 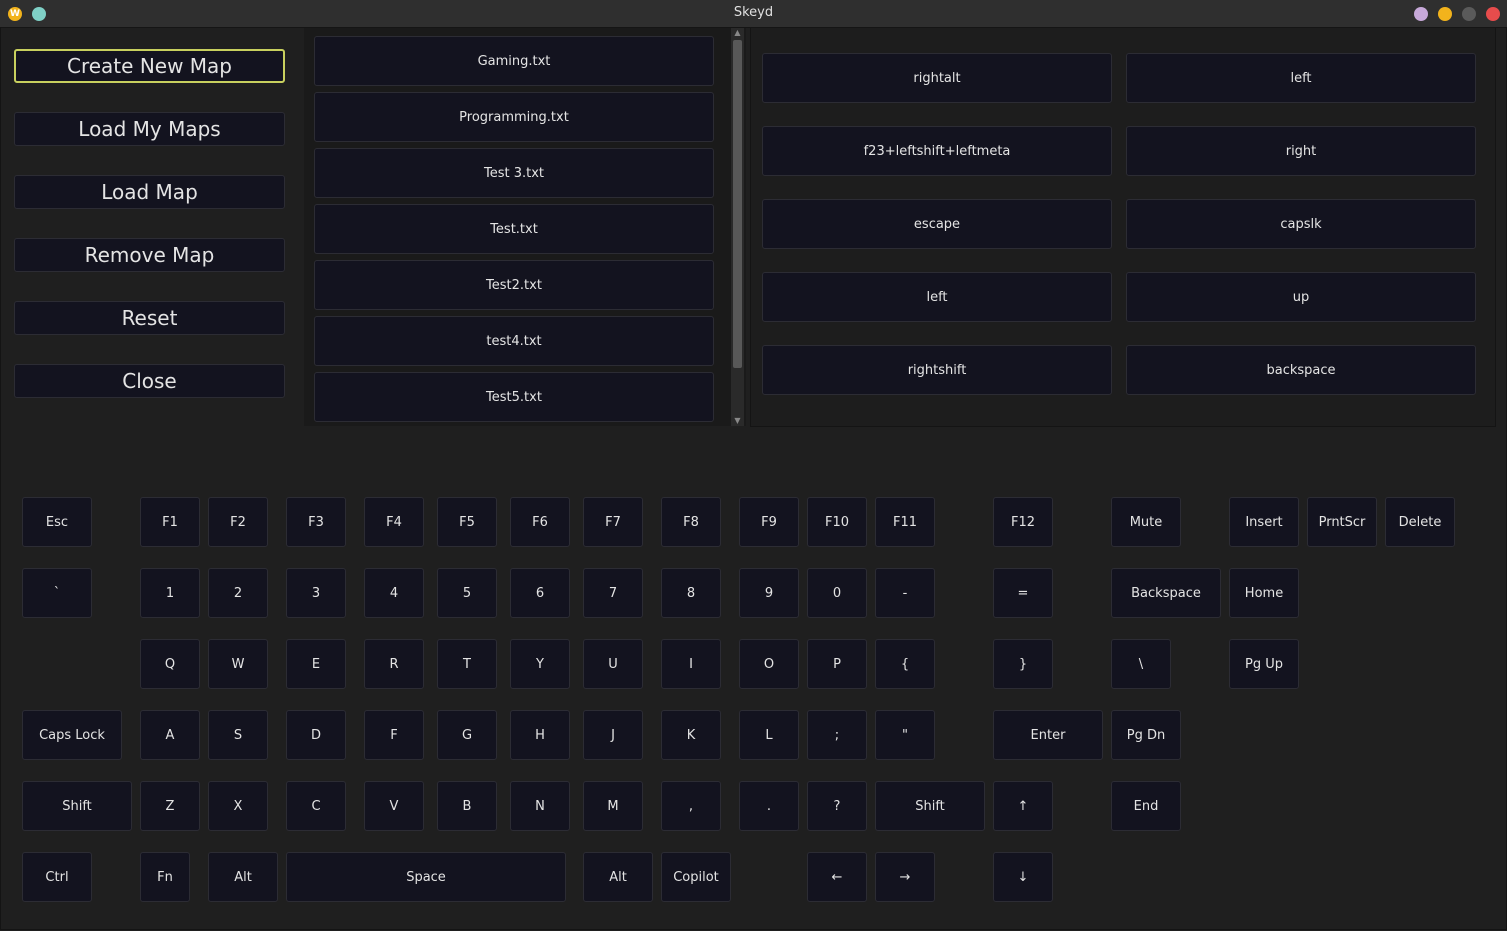 What do you see at coordinates (837, 806) in the screenshot?
I see `key-question: ?` at bounding box center [837, 806].